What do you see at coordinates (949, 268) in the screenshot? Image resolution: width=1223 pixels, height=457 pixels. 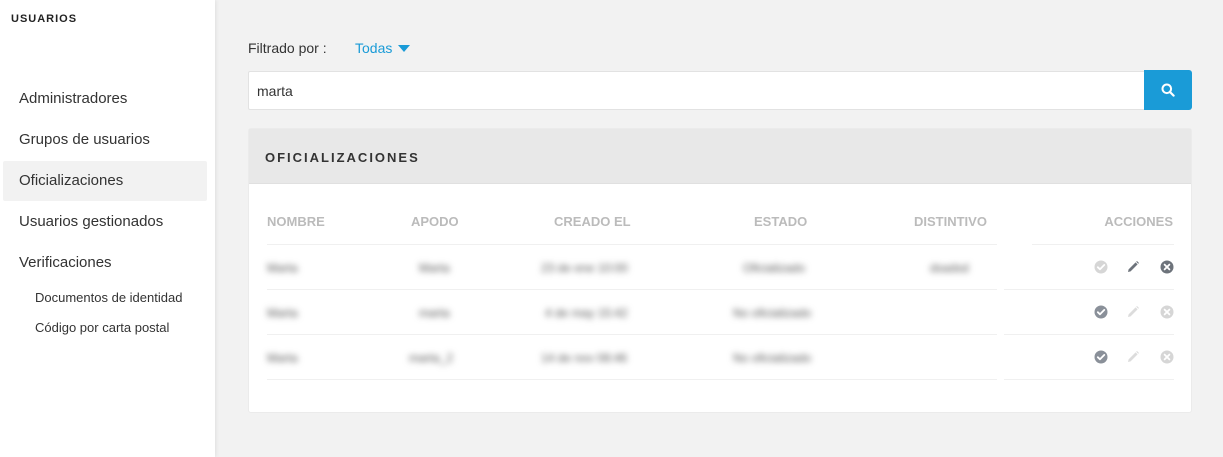 I see `cell-distintivo: dsadsd` at bounding box center [949, 268].